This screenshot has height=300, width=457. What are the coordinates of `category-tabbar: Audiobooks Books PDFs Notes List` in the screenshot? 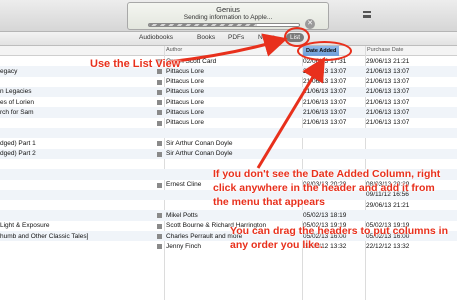 It's located at (228, 39).